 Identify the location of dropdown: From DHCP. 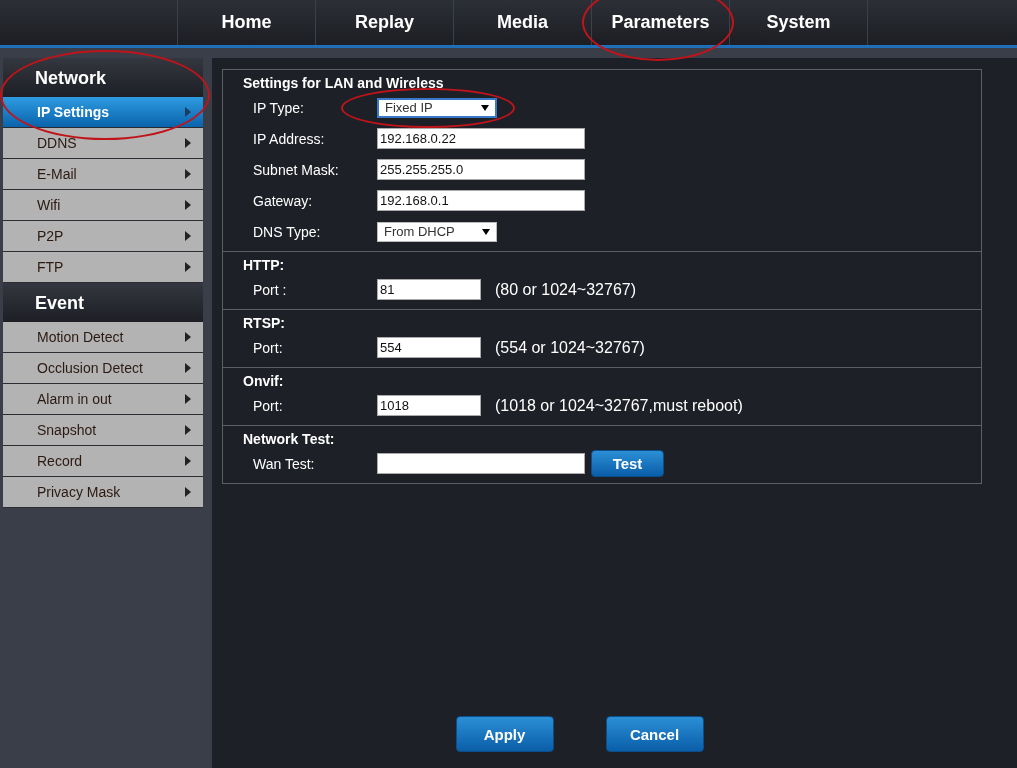
(437, 231).